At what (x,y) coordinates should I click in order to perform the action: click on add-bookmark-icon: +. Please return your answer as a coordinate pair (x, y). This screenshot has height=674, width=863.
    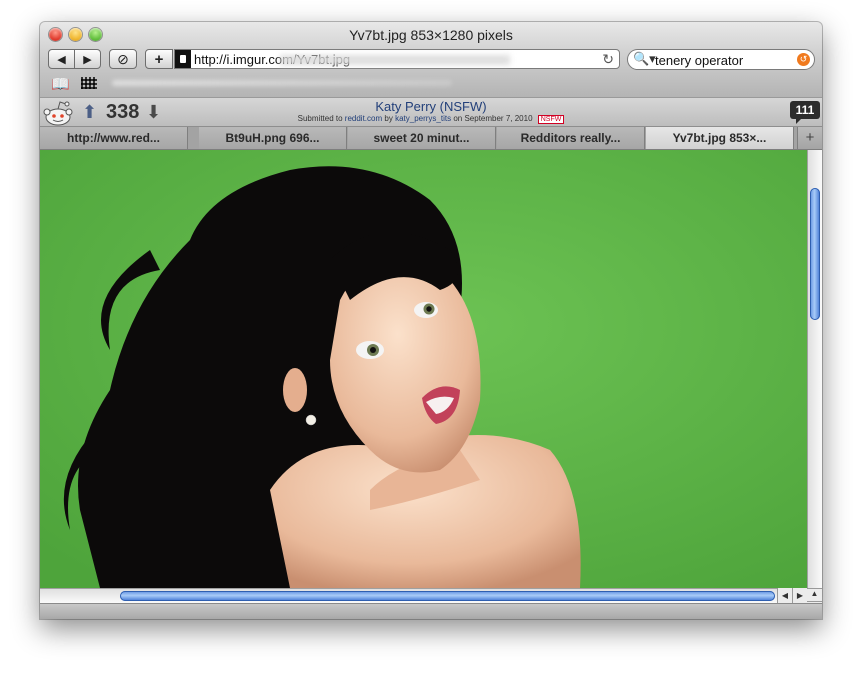
    Looking at the image, I should click on (159, 59).